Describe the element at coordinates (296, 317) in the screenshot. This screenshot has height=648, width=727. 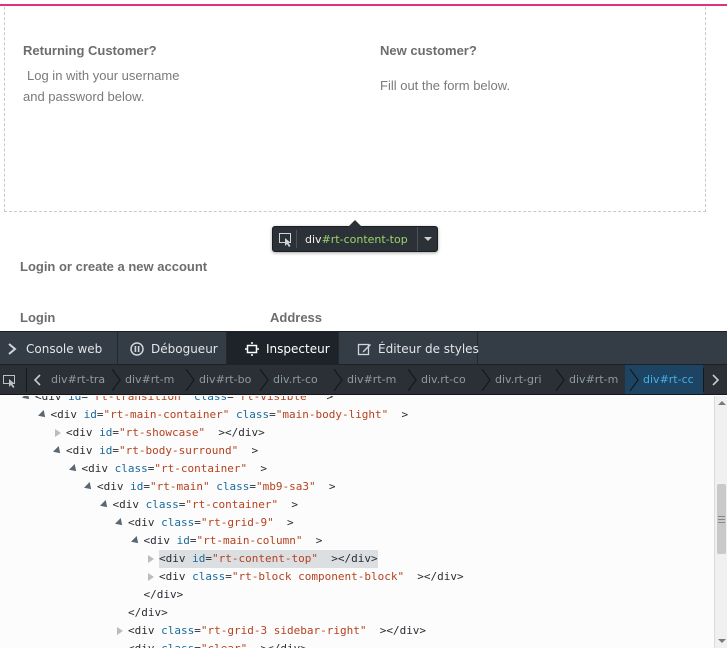
I see `address-label: Address` at that location.